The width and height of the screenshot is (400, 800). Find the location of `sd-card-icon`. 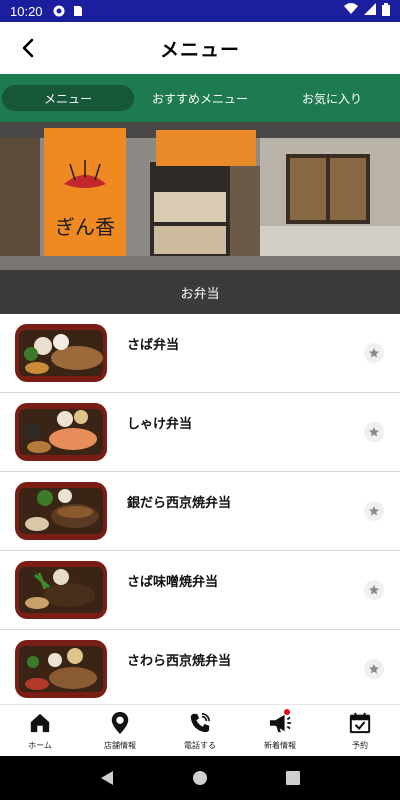

sd-card-icon is located at coordinates (77, 11).